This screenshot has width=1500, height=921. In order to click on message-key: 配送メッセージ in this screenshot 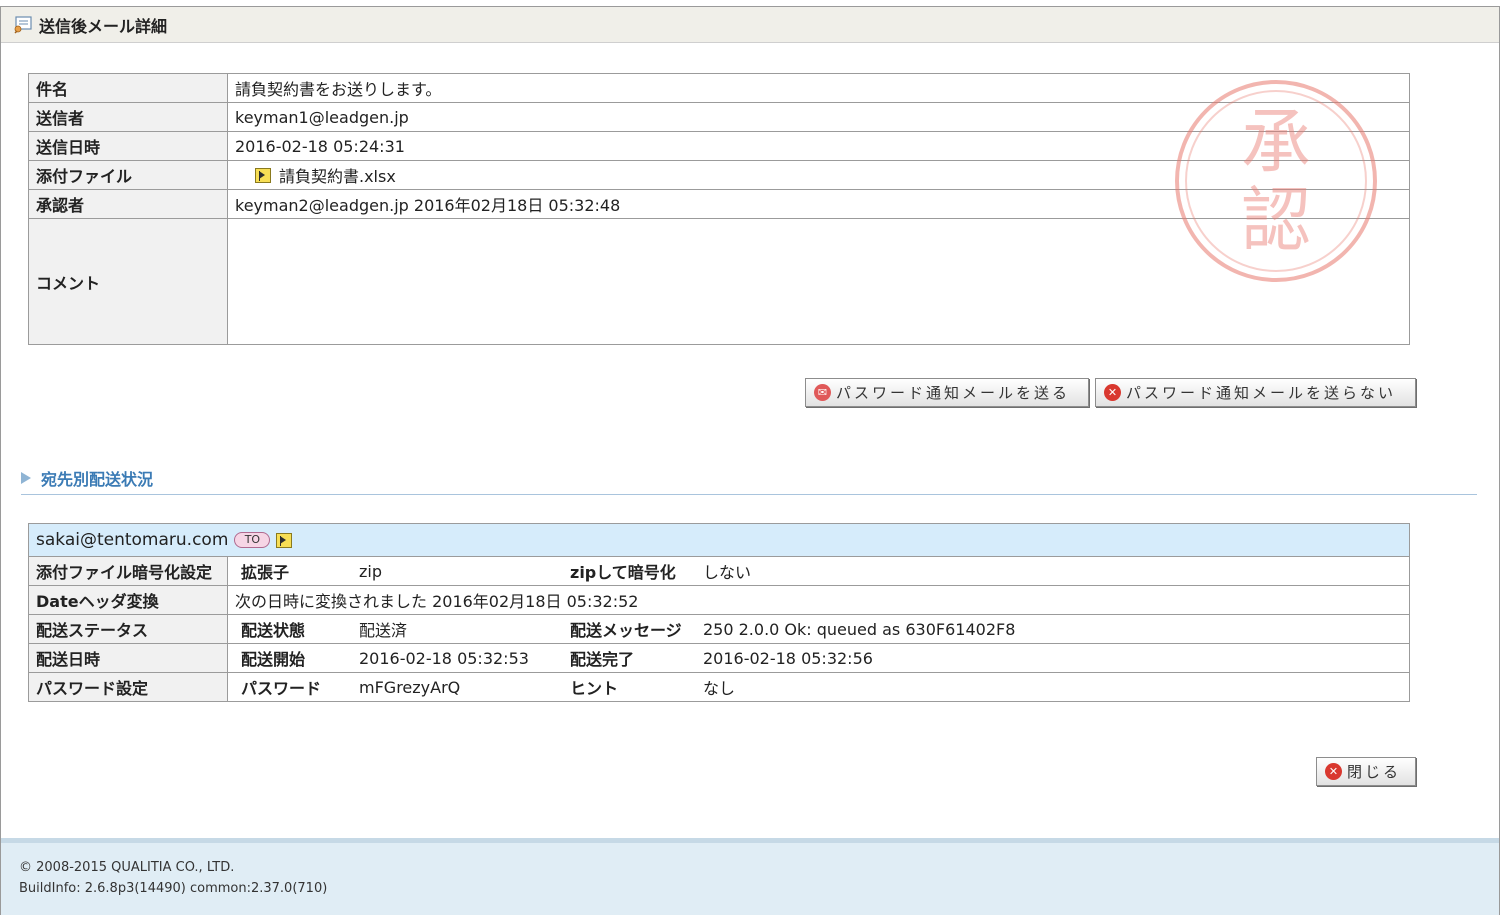, I will do `click(626, 630)`.